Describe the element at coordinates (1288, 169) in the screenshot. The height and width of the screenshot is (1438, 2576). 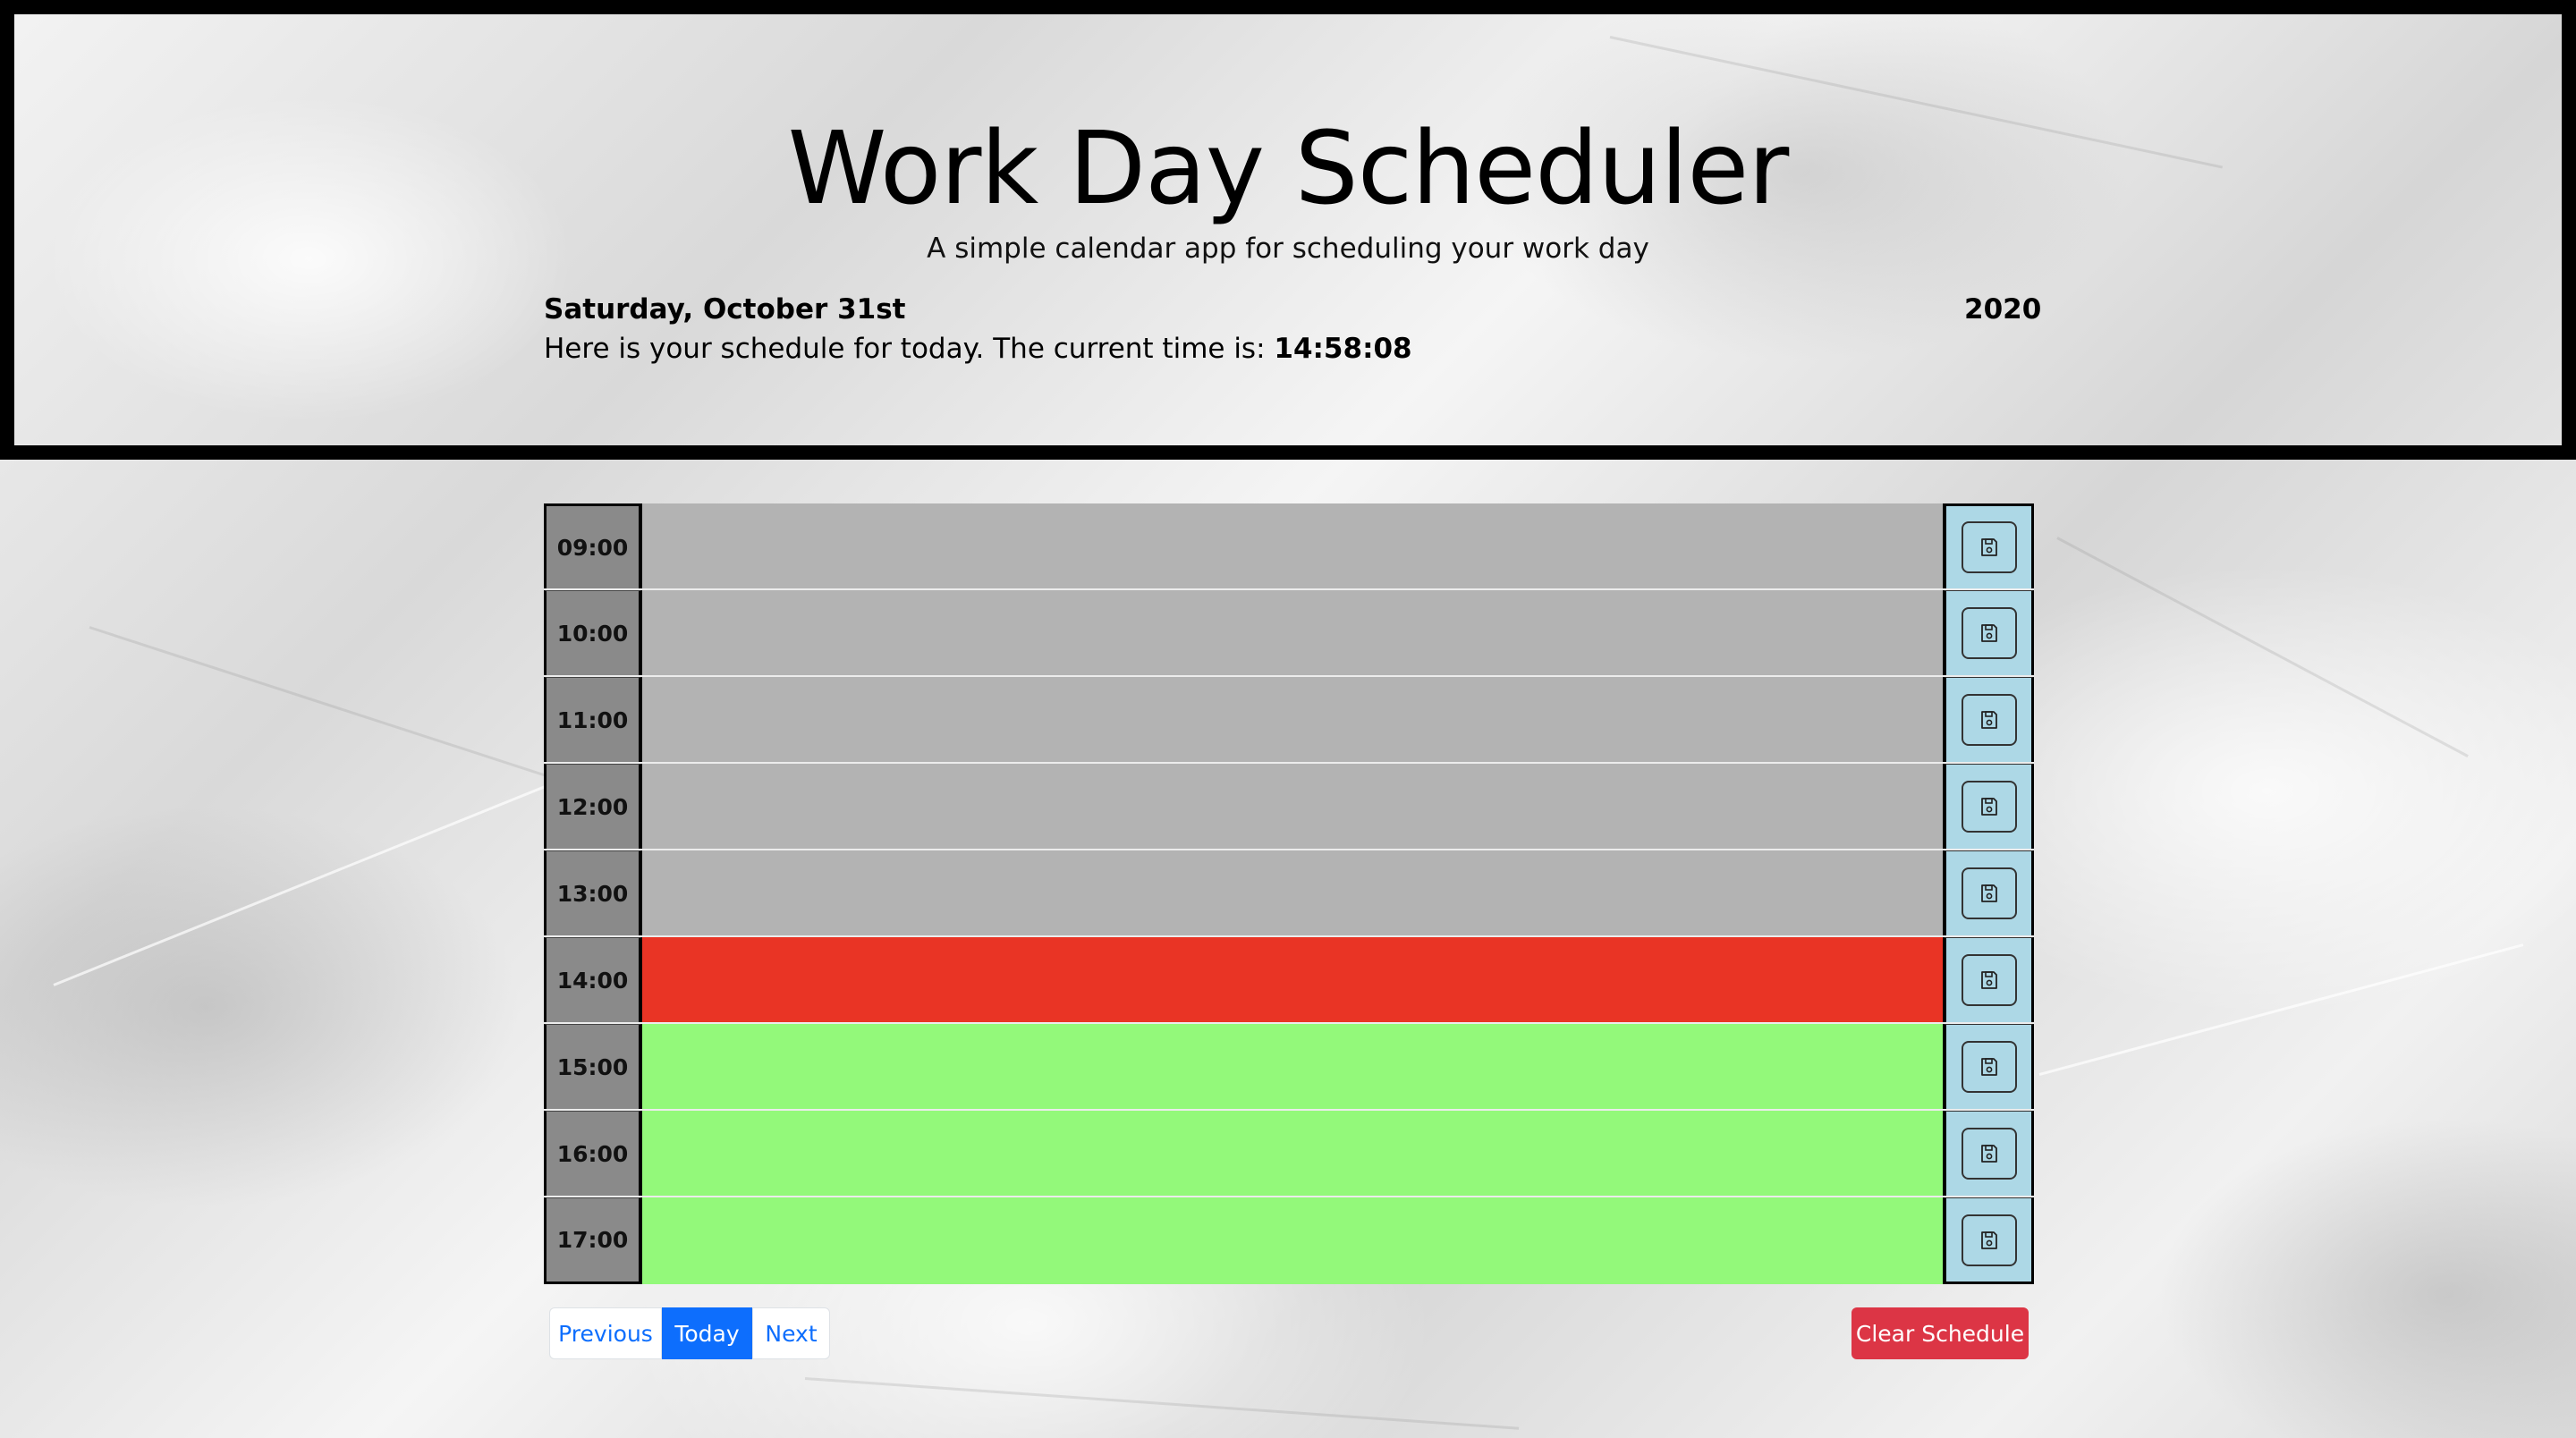
I see `page-title: Work Day Scheduler` at that location.